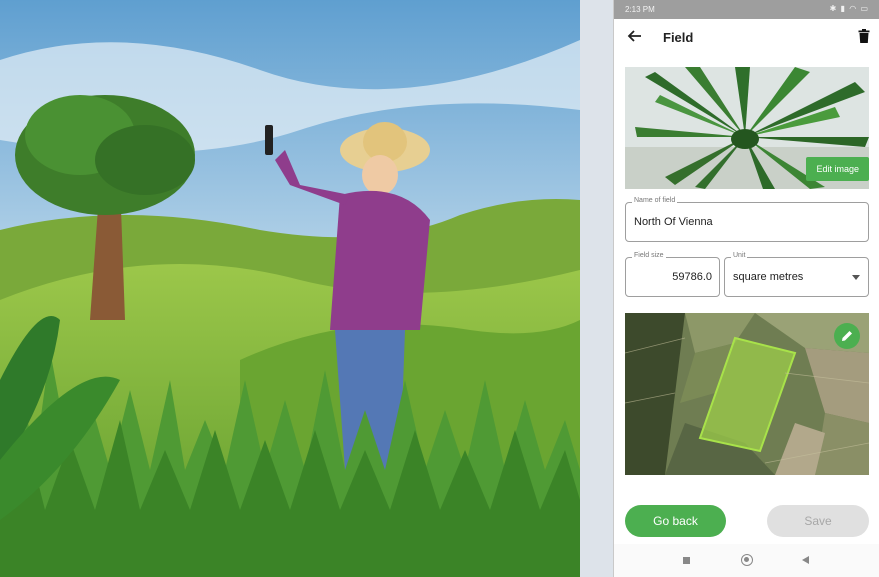 The height and width of the screenshot is (577, 879). I want to click on status-time: 2:13 PM, so click(640, 9).